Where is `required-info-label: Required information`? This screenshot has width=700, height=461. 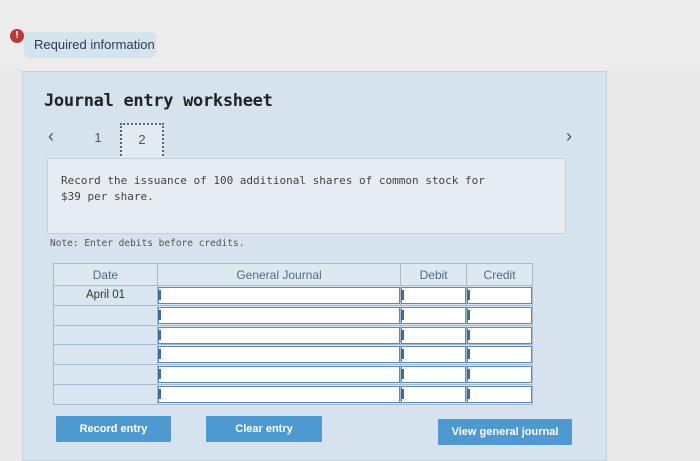 required-info-label: Required information is located at coordinates (94, 44).